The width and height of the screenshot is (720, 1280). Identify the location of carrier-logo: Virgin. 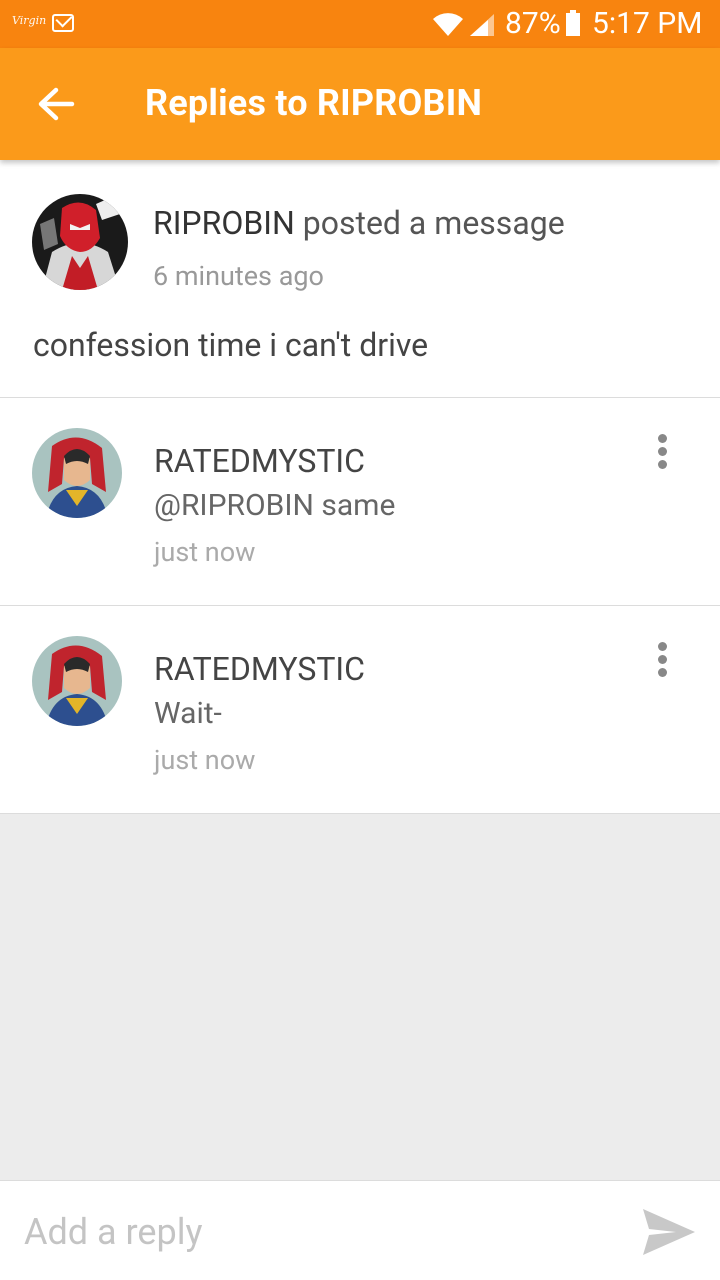
(29, 20).